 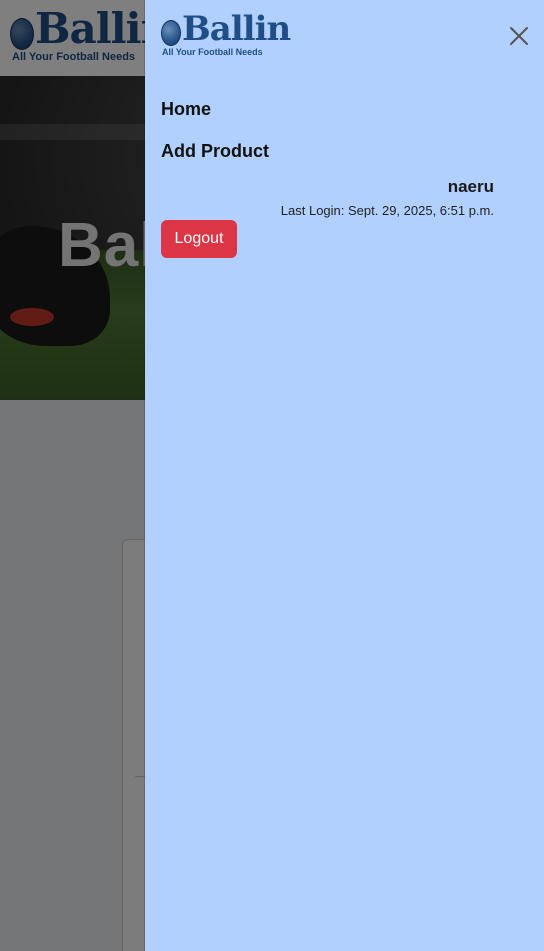 I want to click on nav-home-link: Home, so click(x=186, y=109).